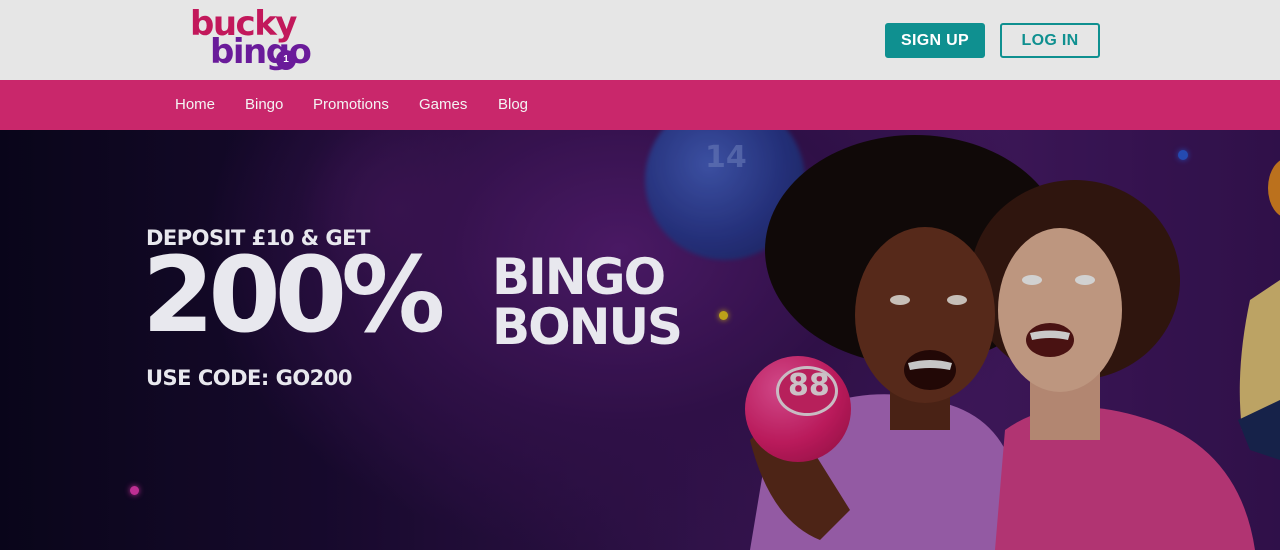 Image resolution: width=1280 pixels, height=550 pixels. Describe the element at coordinates (195, 105) in the screenshot. I see `nav-item-home: Home` at that location.